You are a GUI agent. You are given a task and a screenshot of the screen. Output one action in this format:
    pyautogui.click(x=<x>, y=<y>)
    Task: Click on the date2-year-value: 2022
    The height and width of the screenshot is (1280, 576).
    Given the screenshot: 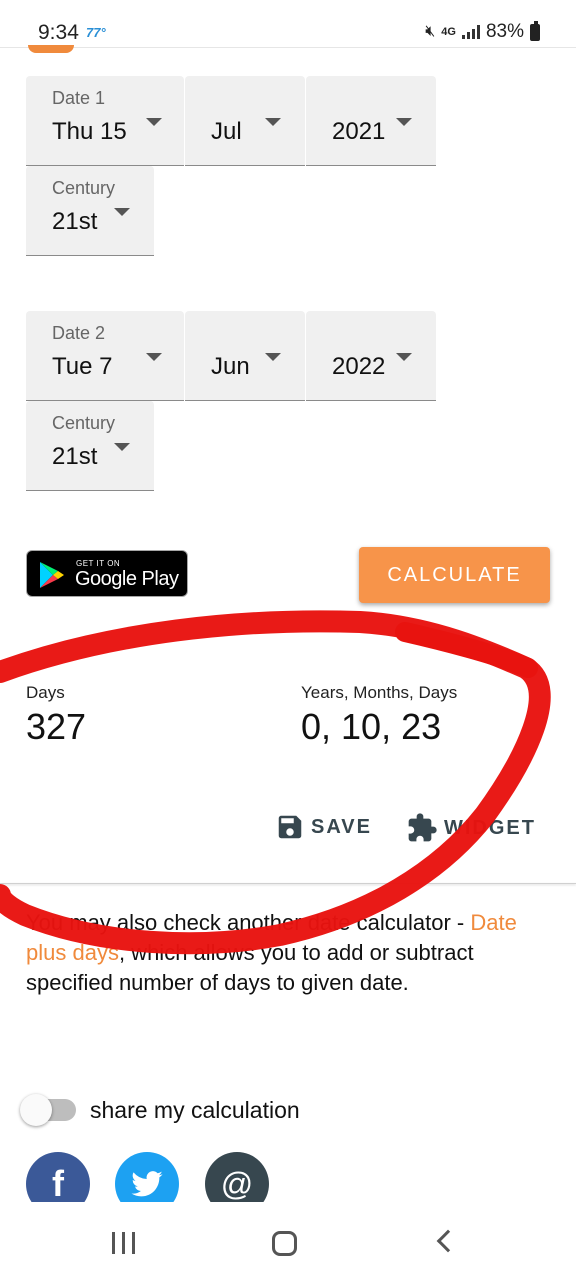 What is the action you would take?
    pyautogui.click(x=359, y=366)
    